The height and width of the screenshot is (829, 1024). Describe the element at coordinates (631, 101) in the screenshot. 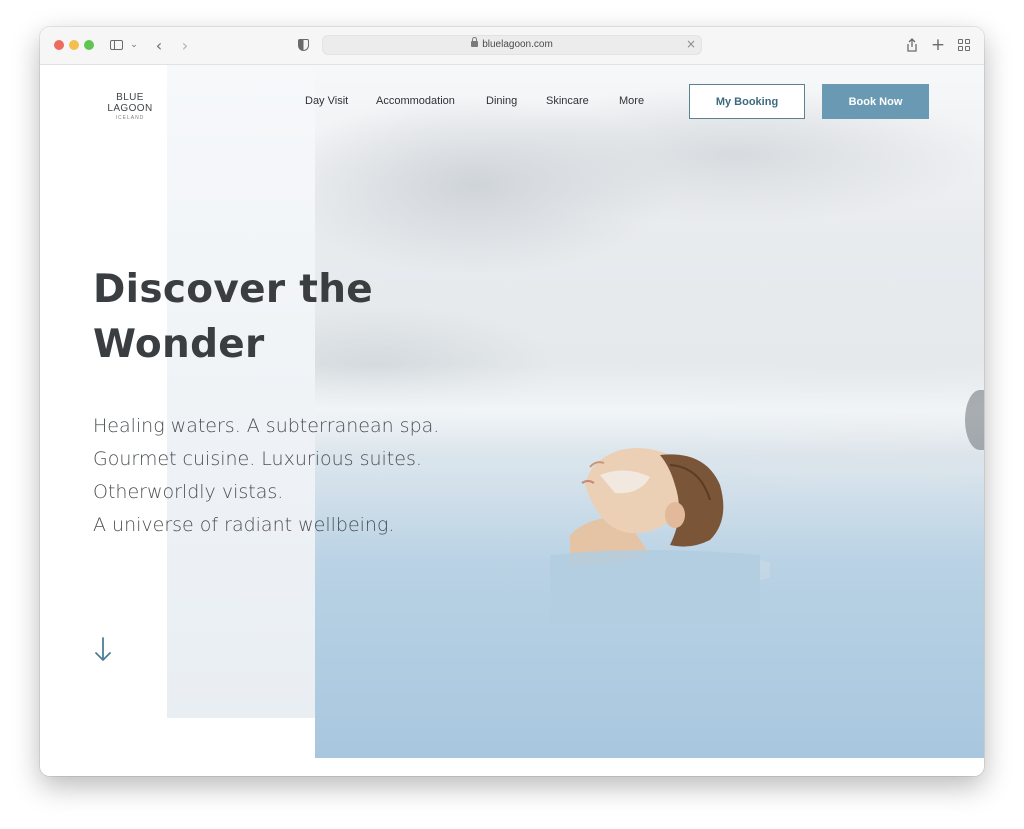

I see `nav-item-more: More` at that location.